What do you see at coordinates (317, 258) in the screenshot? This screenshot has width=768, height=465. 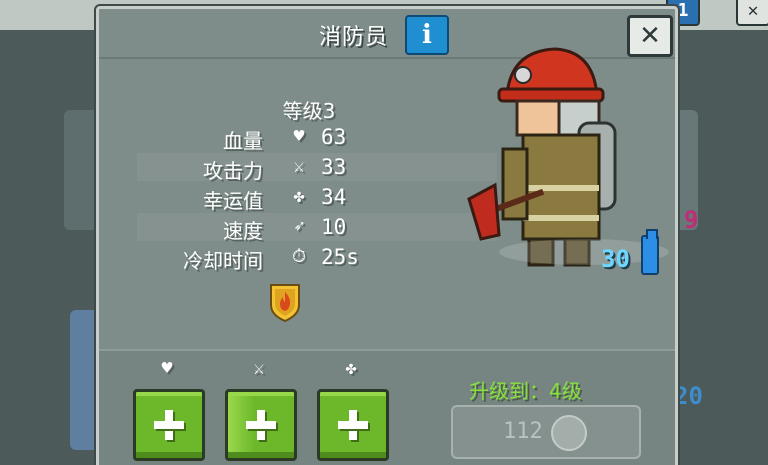 I see `stat-row-cooldown: 冷却时间 ⏱ 25s` at bounding box center [317, 258].